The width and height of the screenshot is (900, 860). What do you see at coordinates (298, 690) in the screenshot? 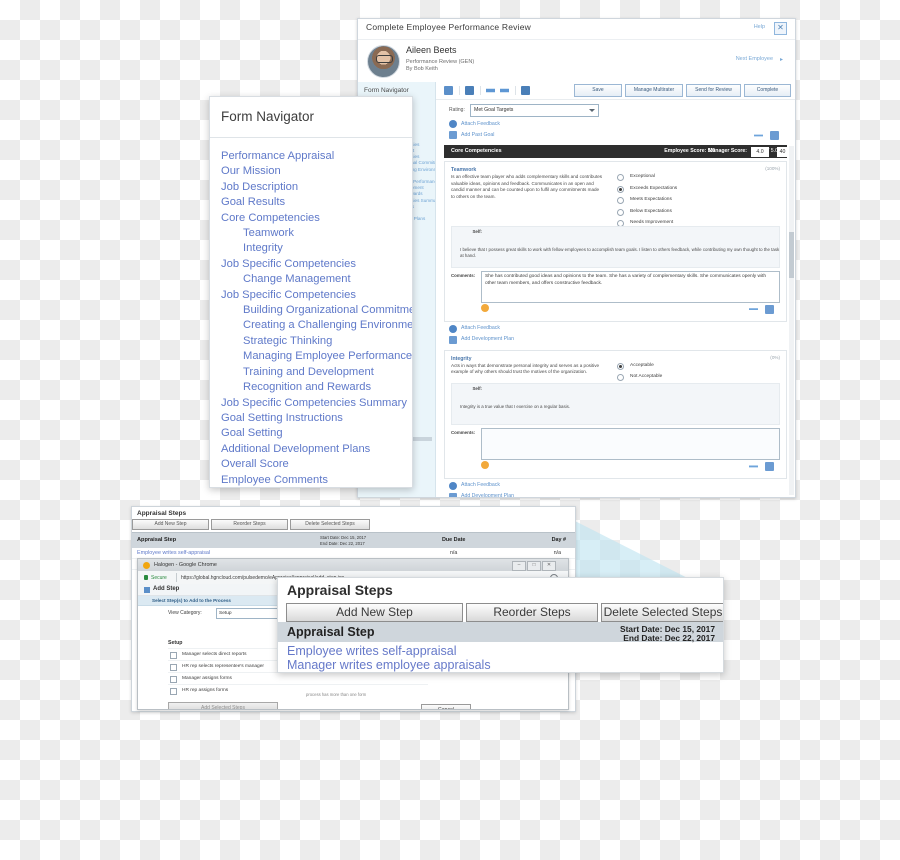
I see `step-checkbox-row: HR rep assigns forms` at bounding box center [298, 690].